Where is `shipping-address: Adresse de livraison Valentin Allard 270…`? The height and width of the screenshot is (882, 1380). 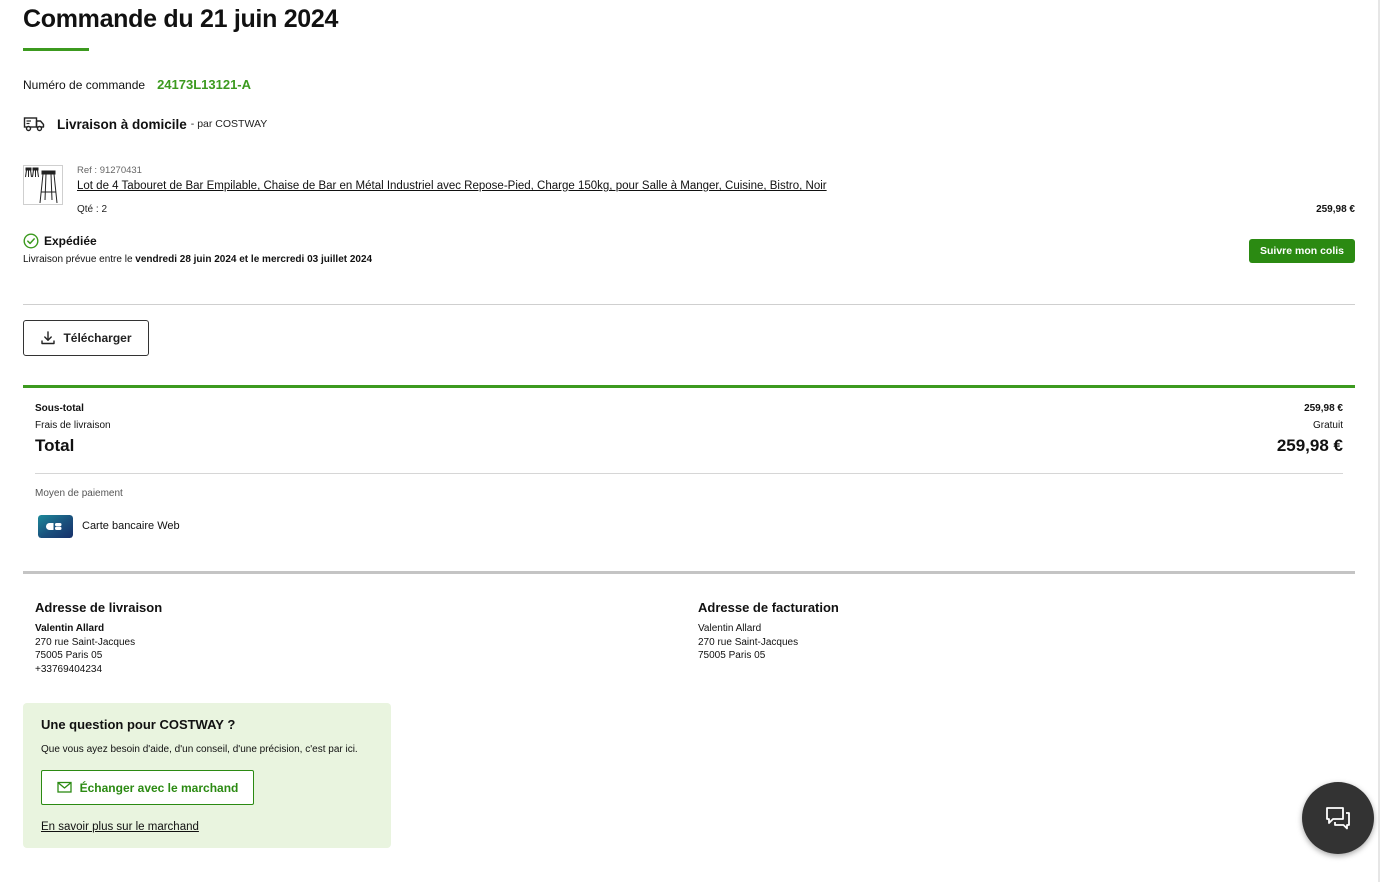
shipping-address: Adresse de livraison Valentin Allard 270… is located at coordinates (98, 638).